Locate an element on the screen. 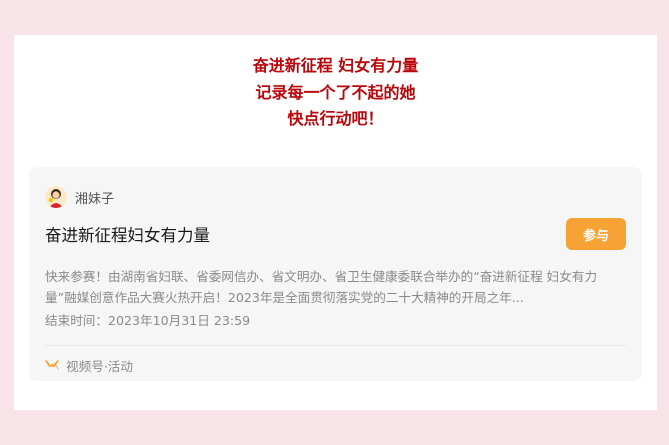 This screenshot has width=669, height=445. author-name: 湘妹子 is located at coordinates (94, 197).